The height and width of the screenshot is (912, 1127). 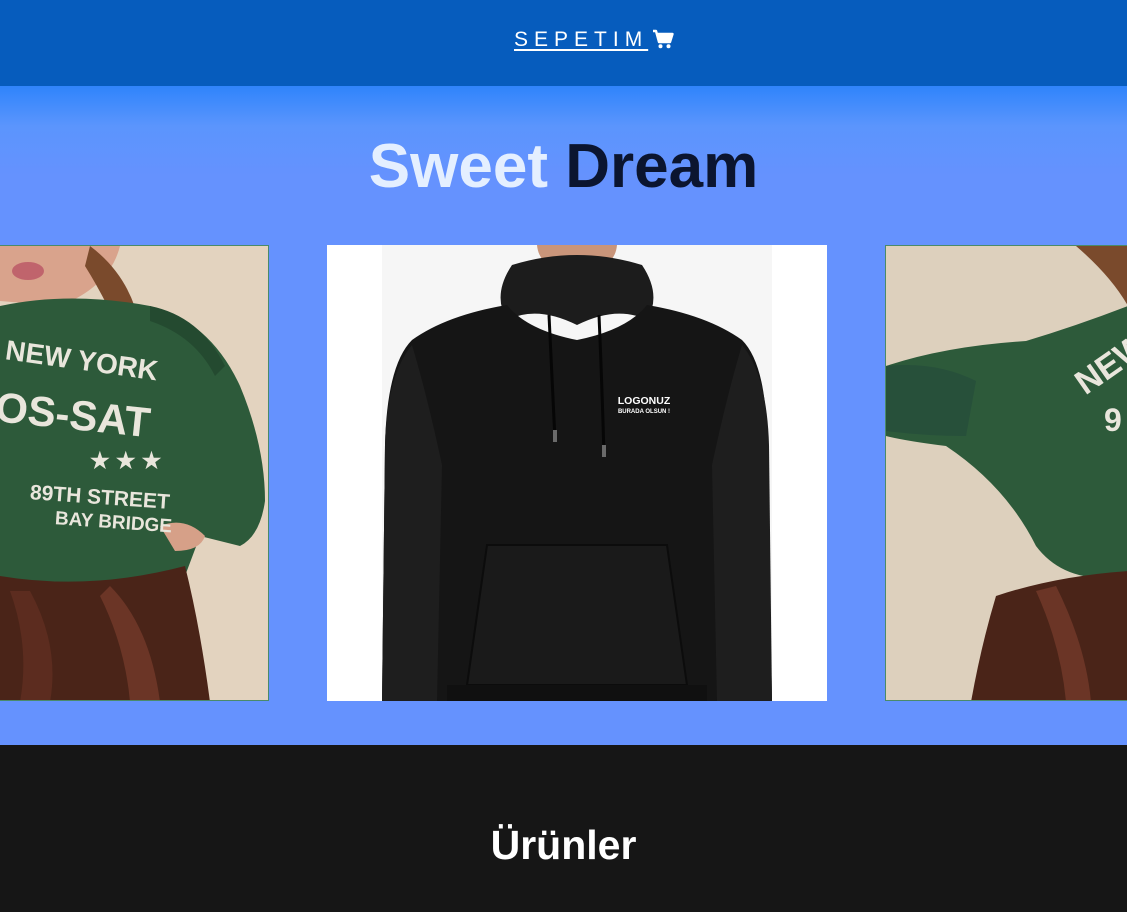 What do you see at coordinates (581, 39) in the screenshot?
I see `cart-link-label: SEPETIM` at bounding box center [581, 39].